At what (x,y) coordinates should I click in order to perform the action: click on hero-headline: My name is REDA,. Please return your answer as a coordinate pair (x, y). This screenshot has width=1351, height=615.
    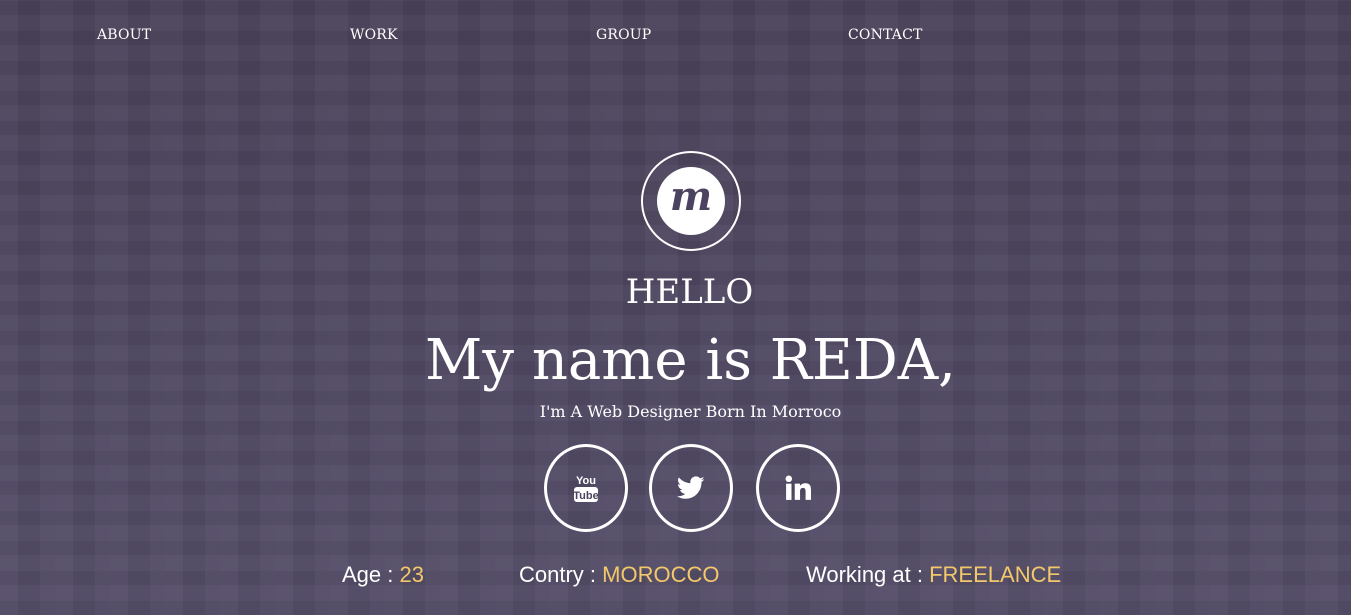
    Looking at the image, I should click on (690, 360).